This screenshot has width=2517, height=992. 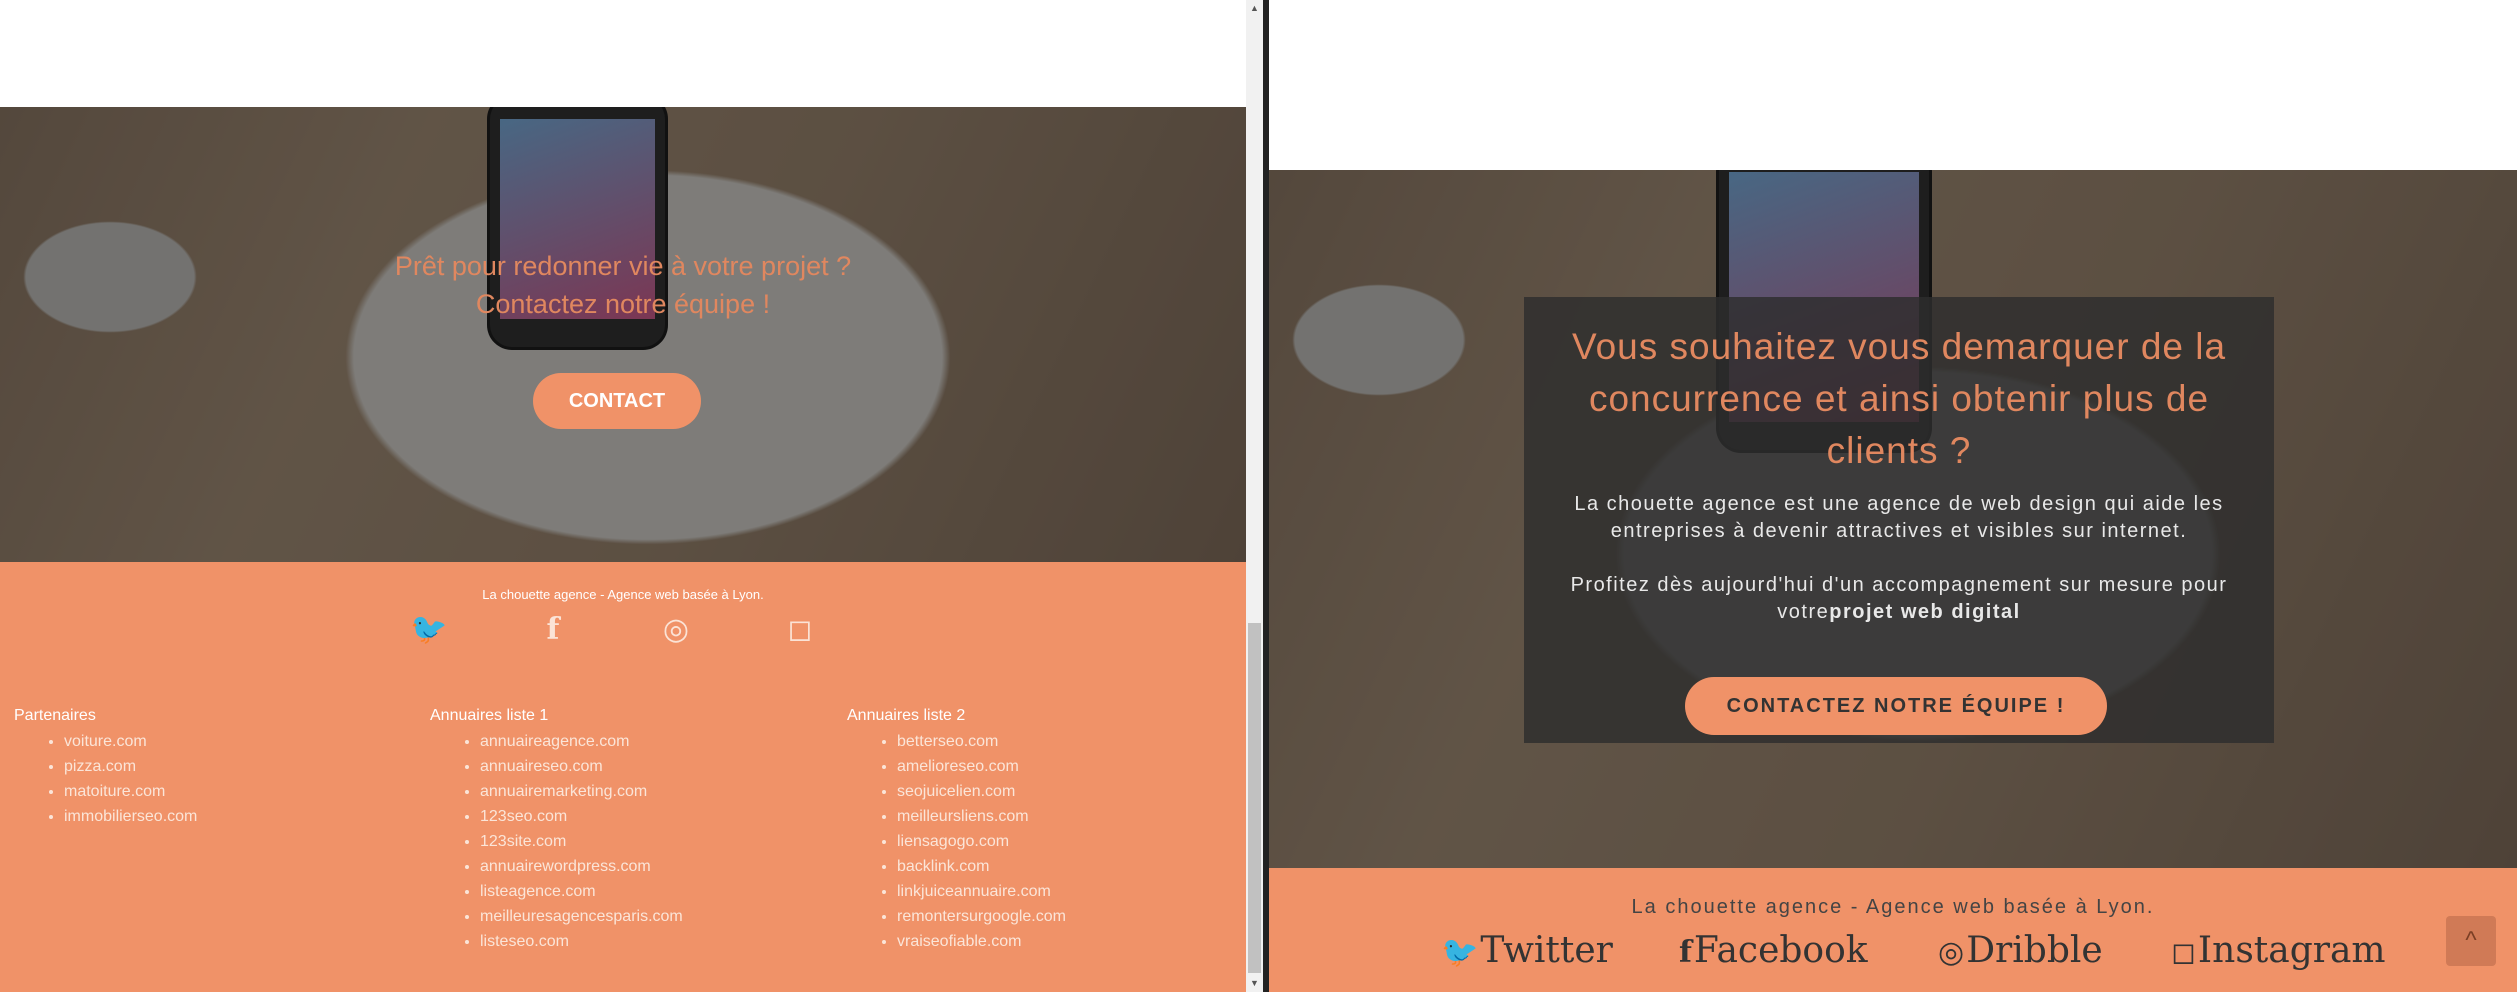 I want to click on list-item: vraiseofiable.com, so click(x=981, y=941).